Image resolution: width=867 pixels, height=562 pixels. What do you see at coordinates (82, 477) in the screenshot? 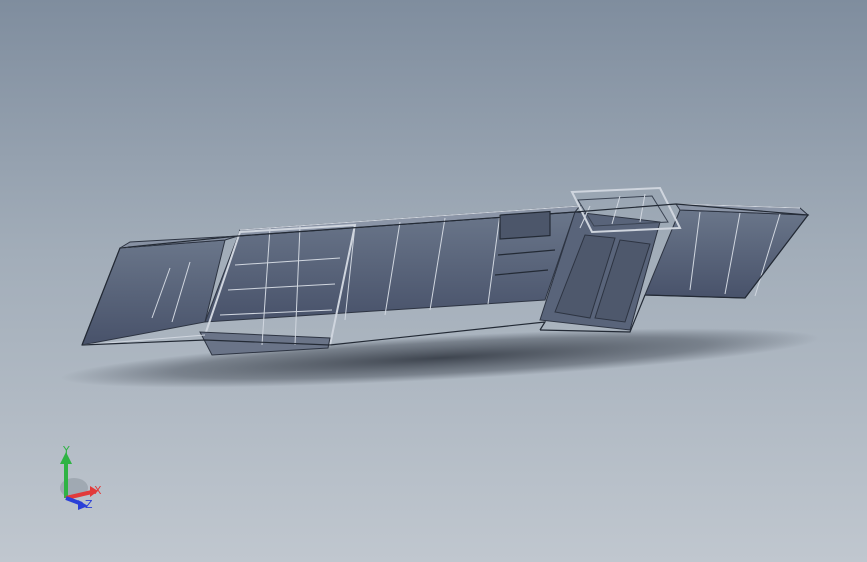
I see `coordinate-triad: Y X Z` at bounding box center [82, 477].